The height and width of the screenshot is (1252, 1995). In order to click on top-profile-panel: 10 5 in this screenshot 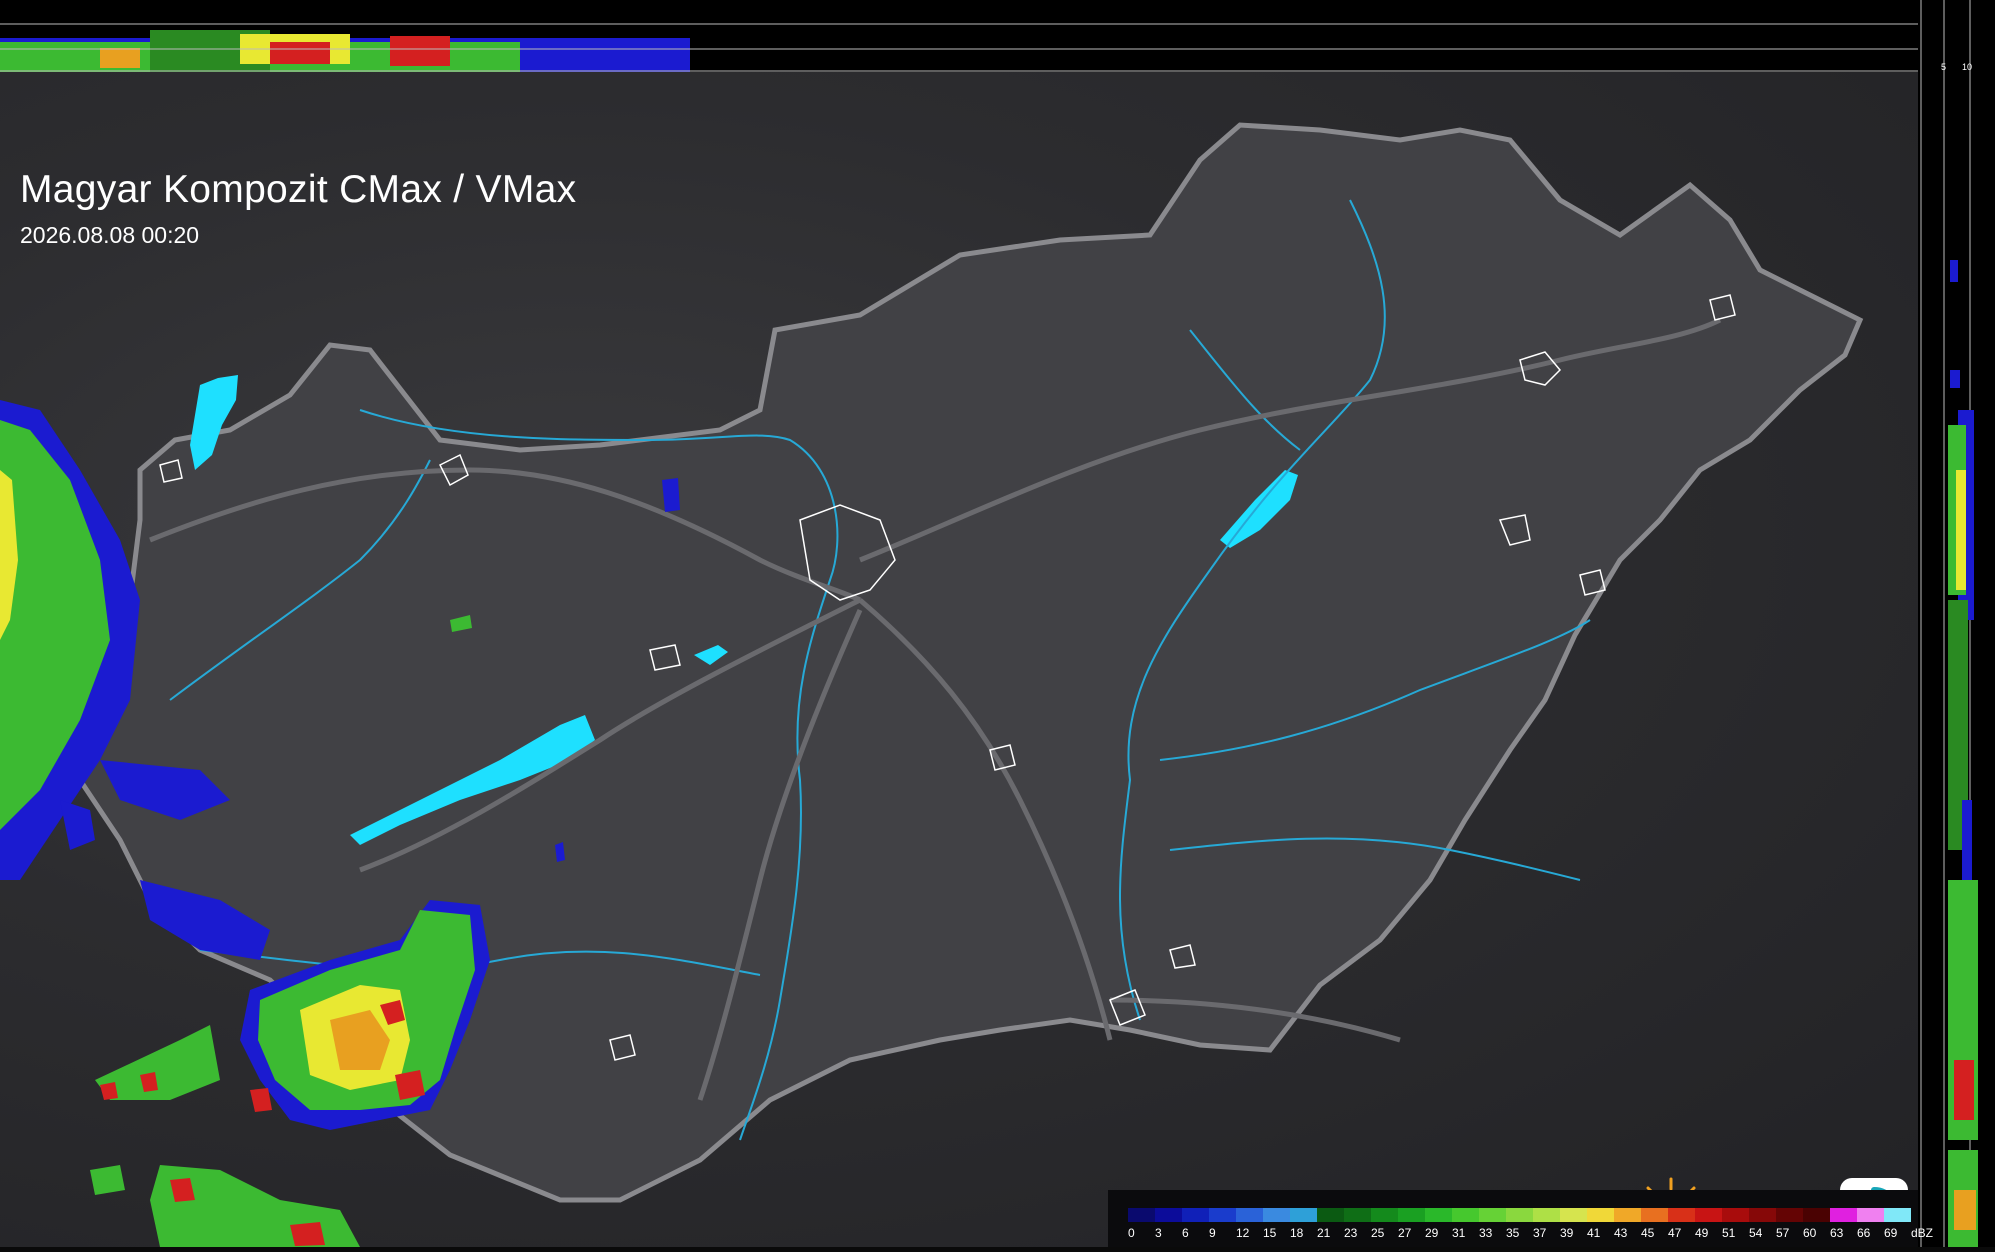, I will do `click(967, 36)`.